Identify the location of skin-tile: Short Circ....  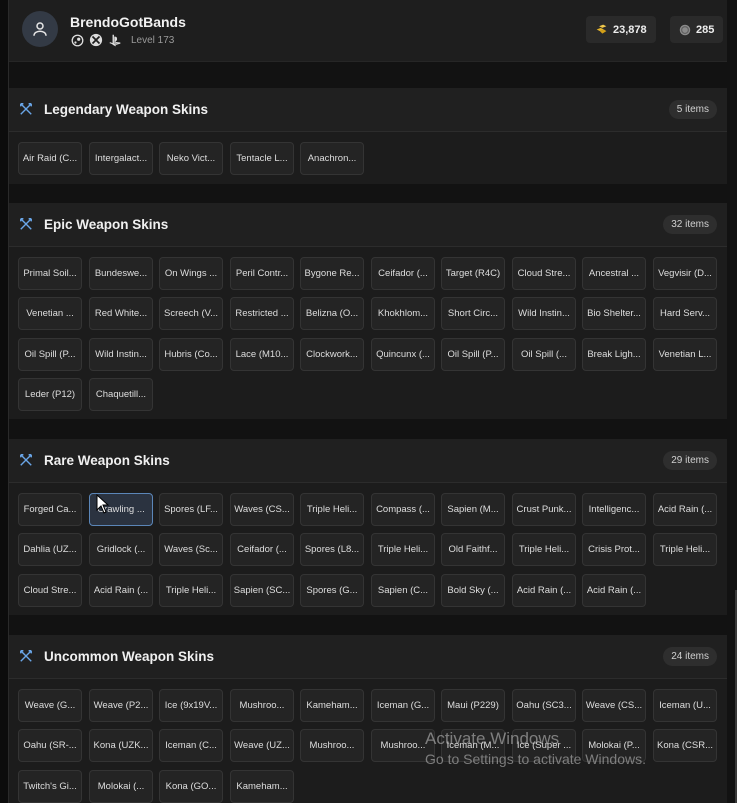
(473, 313).